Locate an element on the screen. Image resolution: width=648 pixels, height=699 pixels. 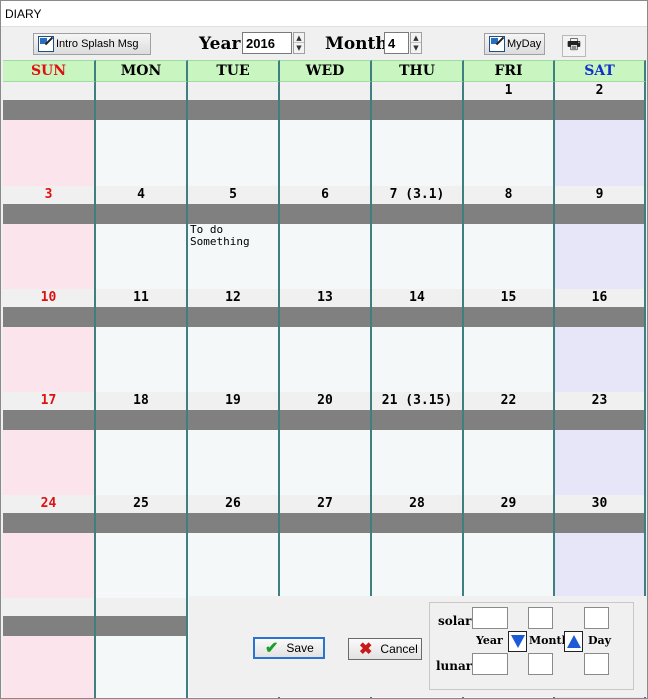
day-cell: 11 is located at coordinates (142, 340).